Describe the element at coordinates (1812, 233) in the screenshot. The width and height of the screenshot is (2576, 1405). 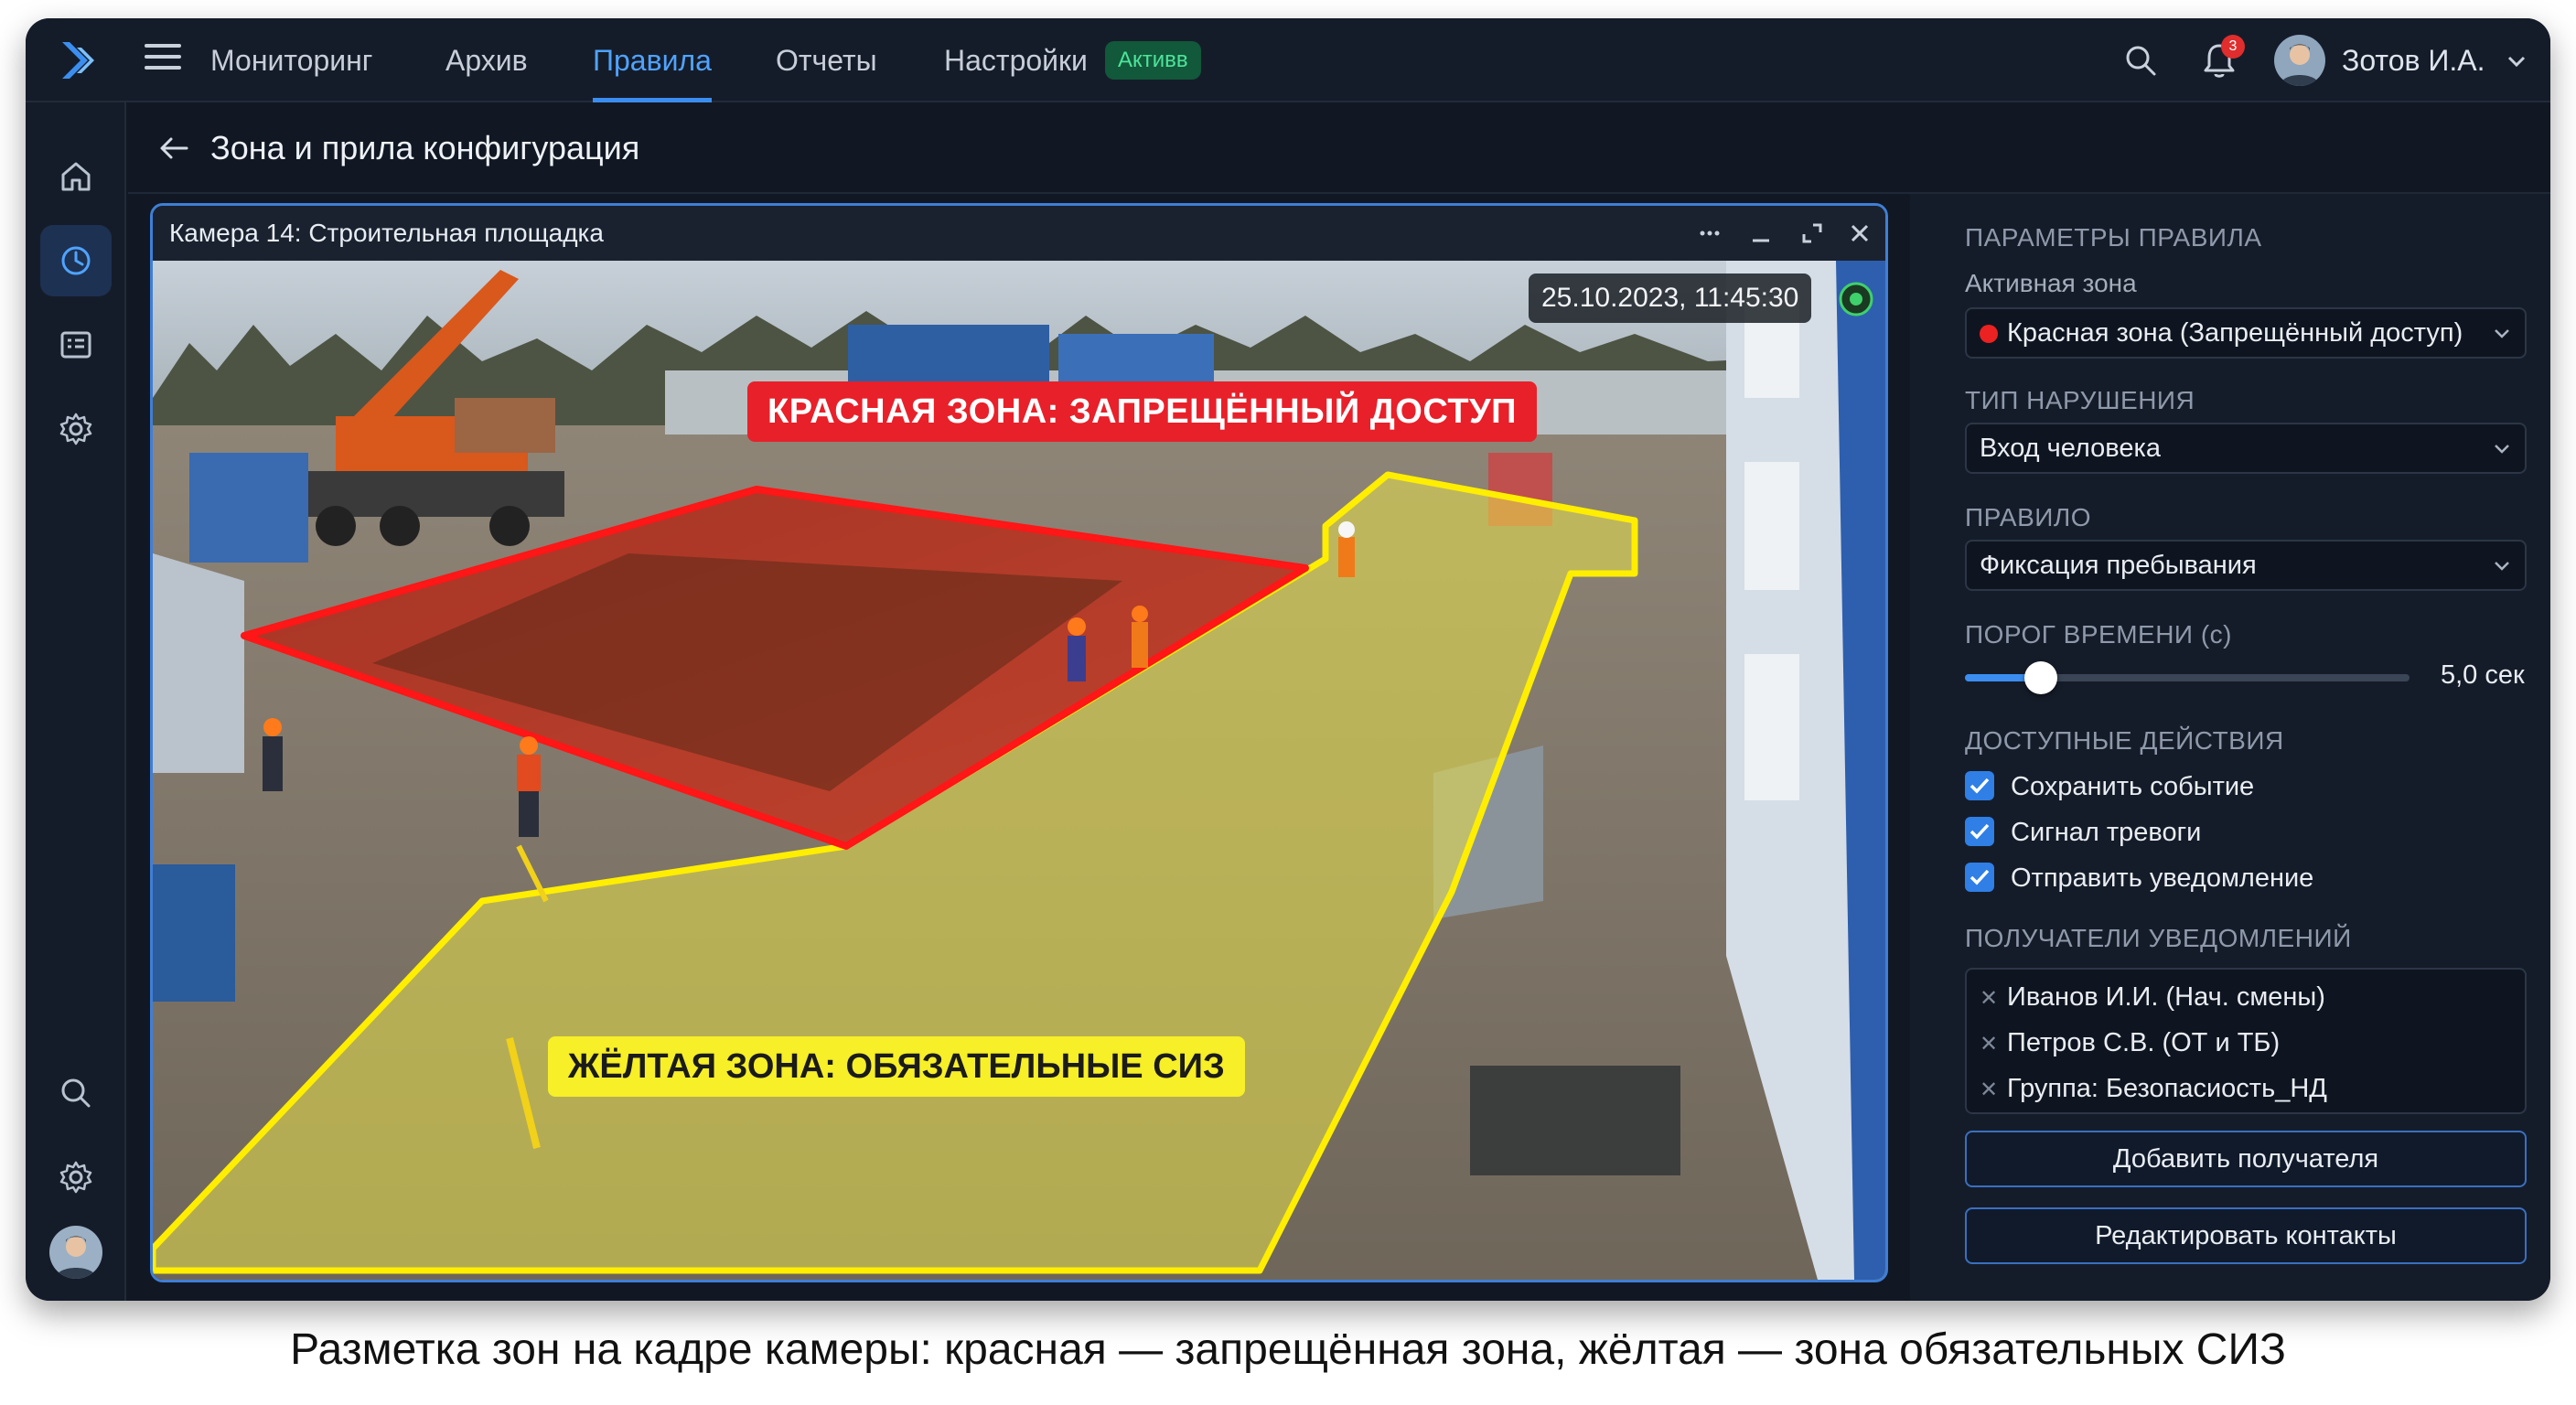
I see `maximize-icon` at that location.